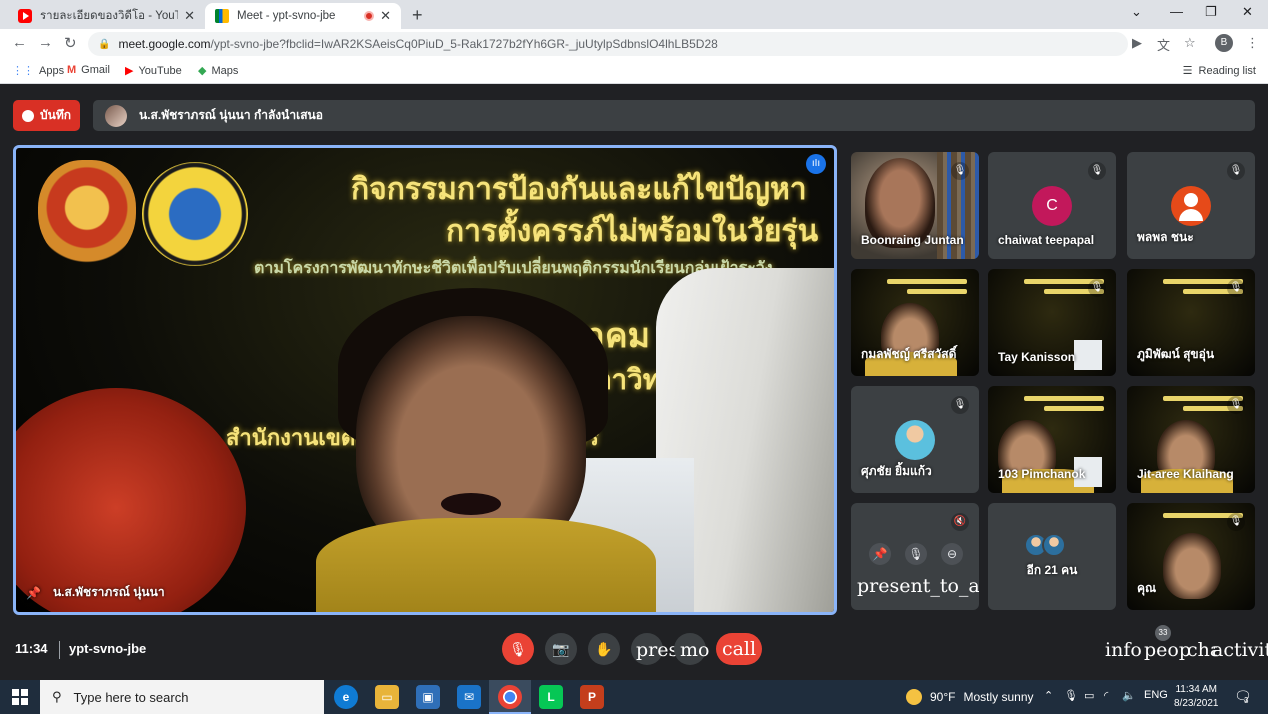 The image size is (1268, 714). I want to click on participant-tile: C 🎙 chaiwat teepapal, so click(1052, 205).